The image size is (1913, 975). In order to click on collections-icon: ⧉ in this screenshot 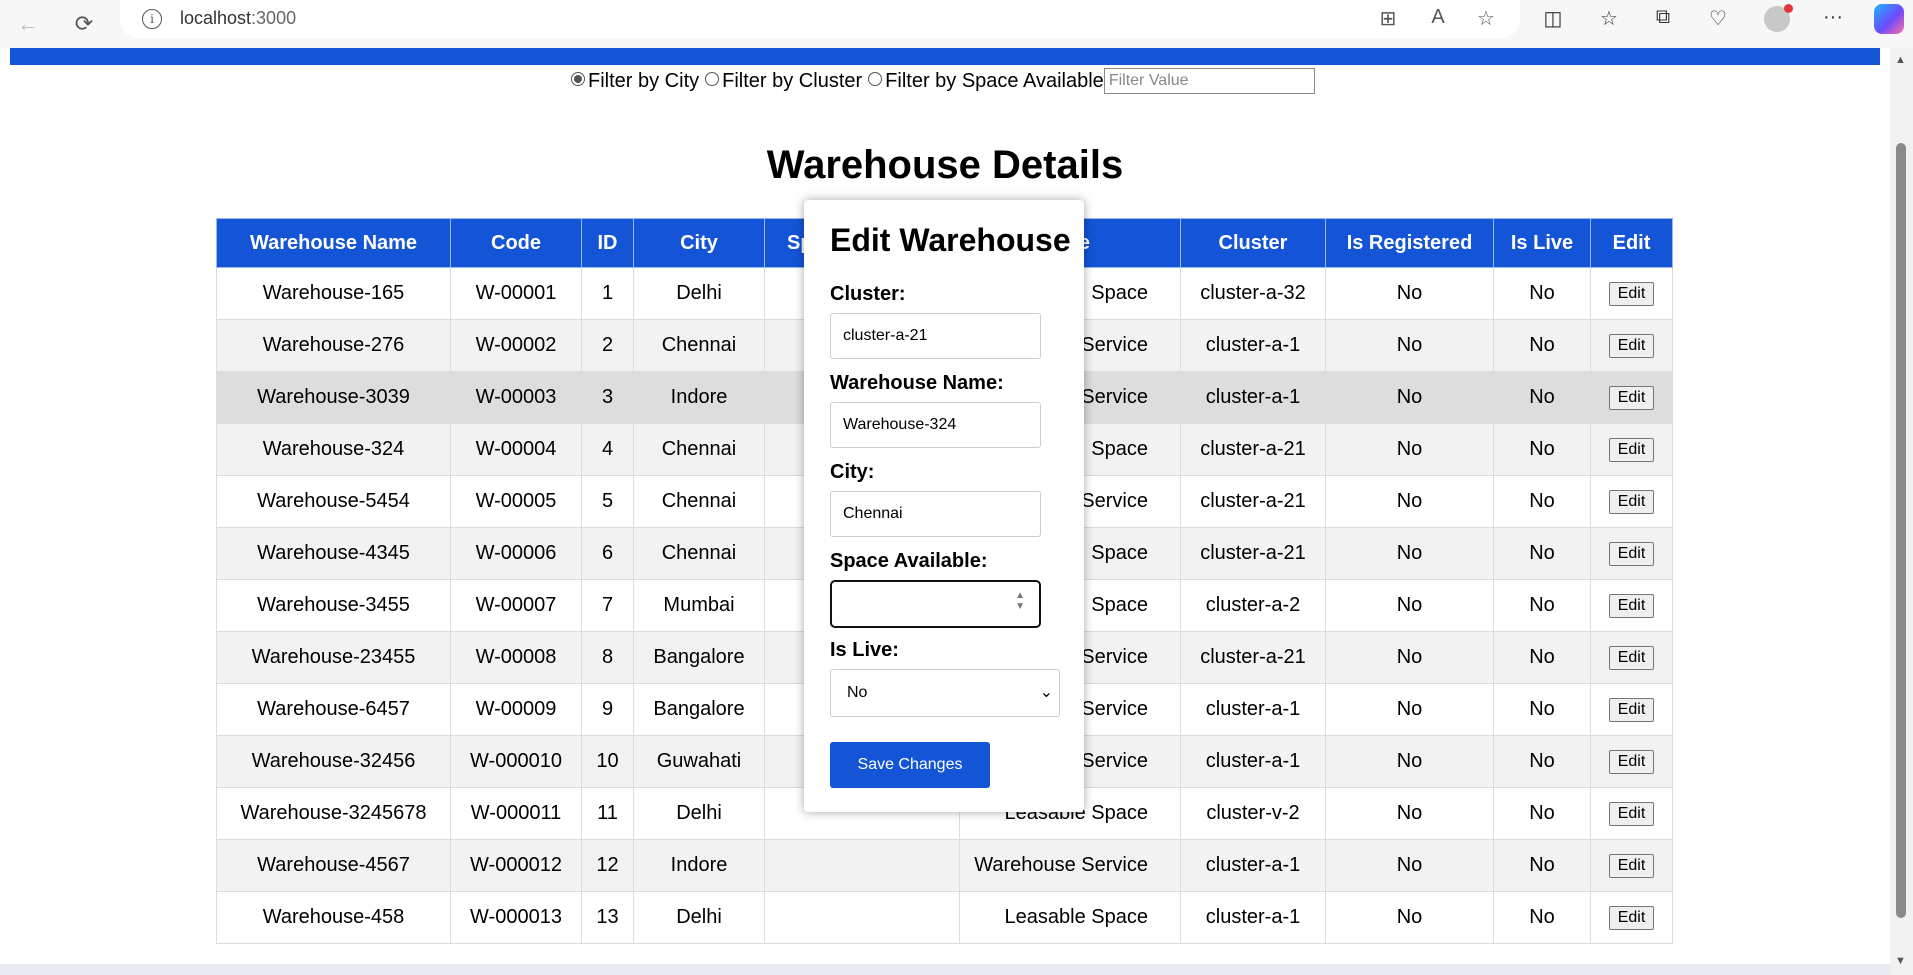, I will do `click(1663, 17)`.